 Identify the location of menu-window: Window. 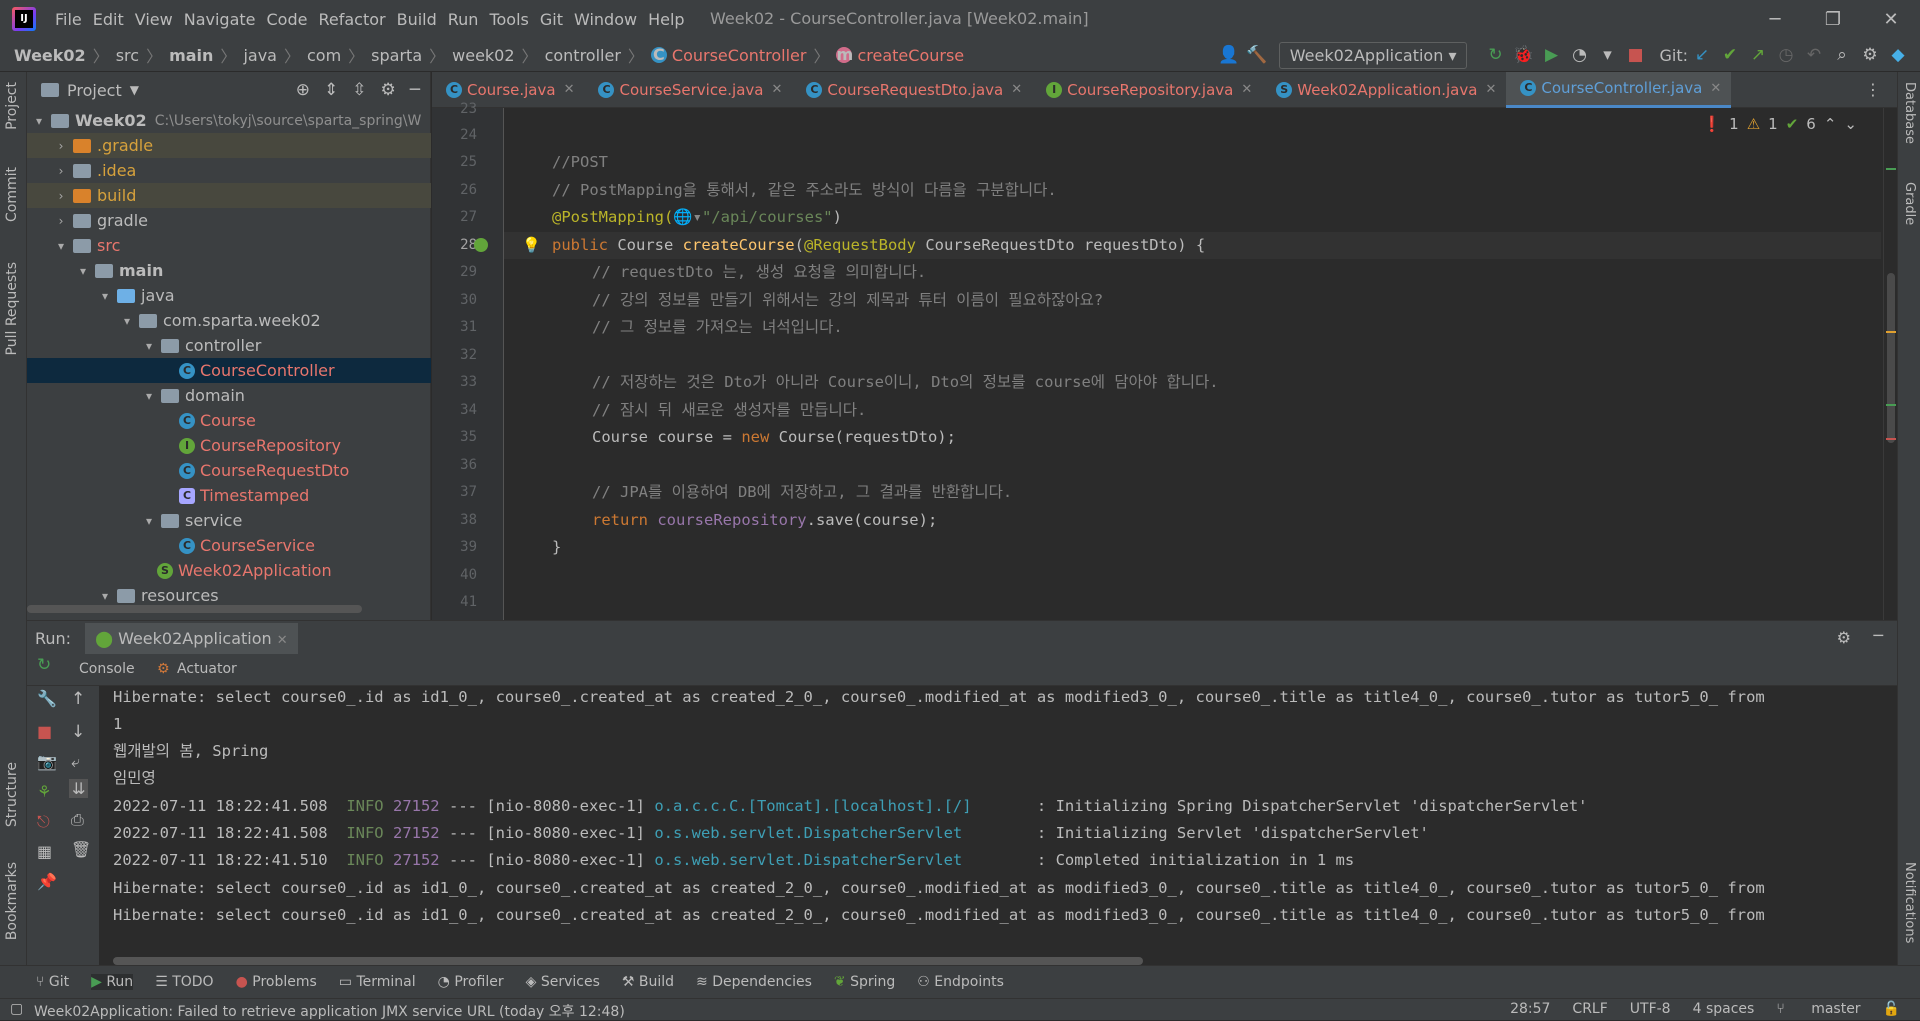
(605, 19).